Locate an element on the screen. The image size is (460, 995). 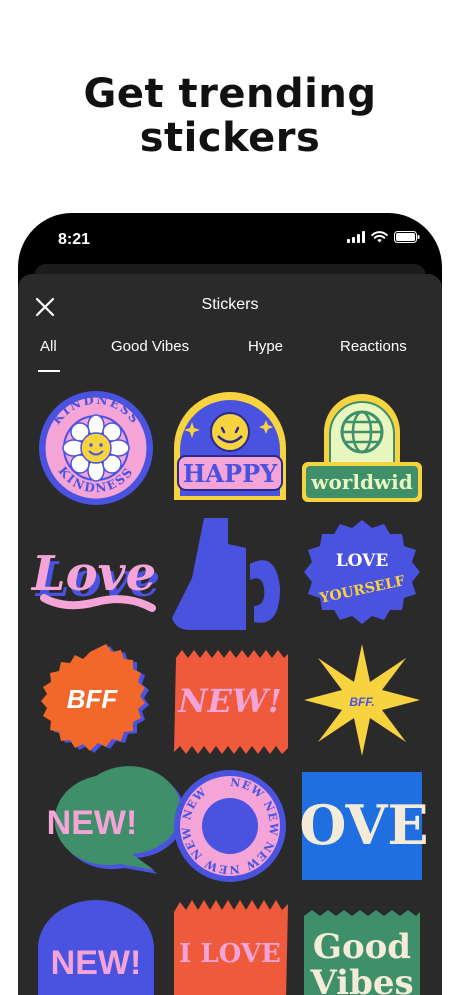
new-arch-text: NEW! is located at coordinates (96, 963).